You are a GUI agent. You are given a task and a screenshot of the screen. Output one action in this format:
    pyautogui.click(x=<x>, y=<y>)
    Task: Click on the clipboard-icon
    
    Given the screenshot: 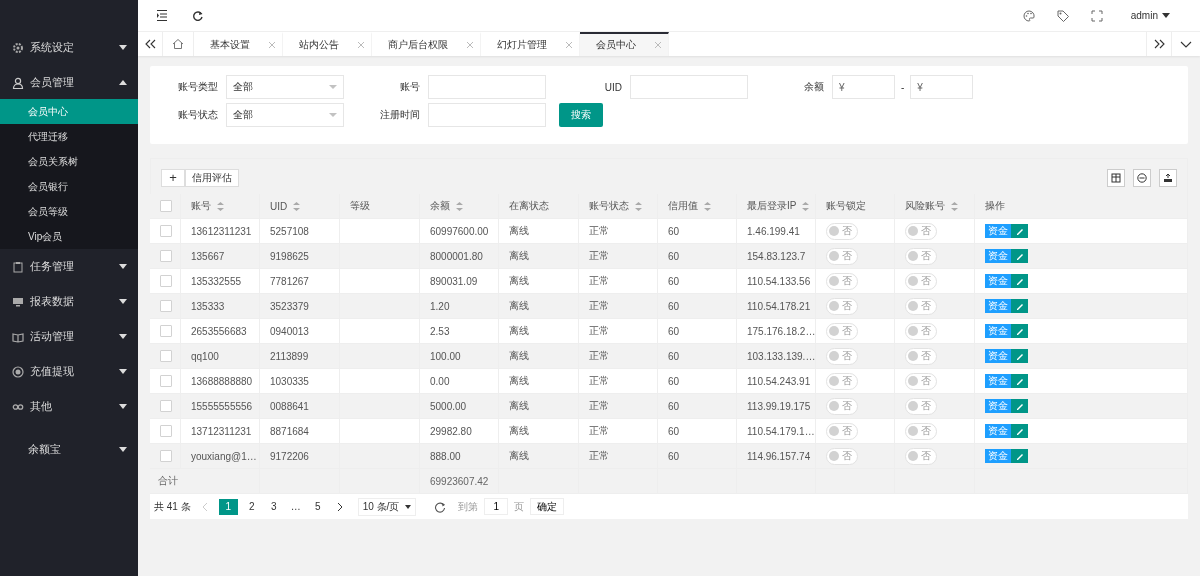 What is the action you would take?
    pyautogui.click(x=18, y=266)
    